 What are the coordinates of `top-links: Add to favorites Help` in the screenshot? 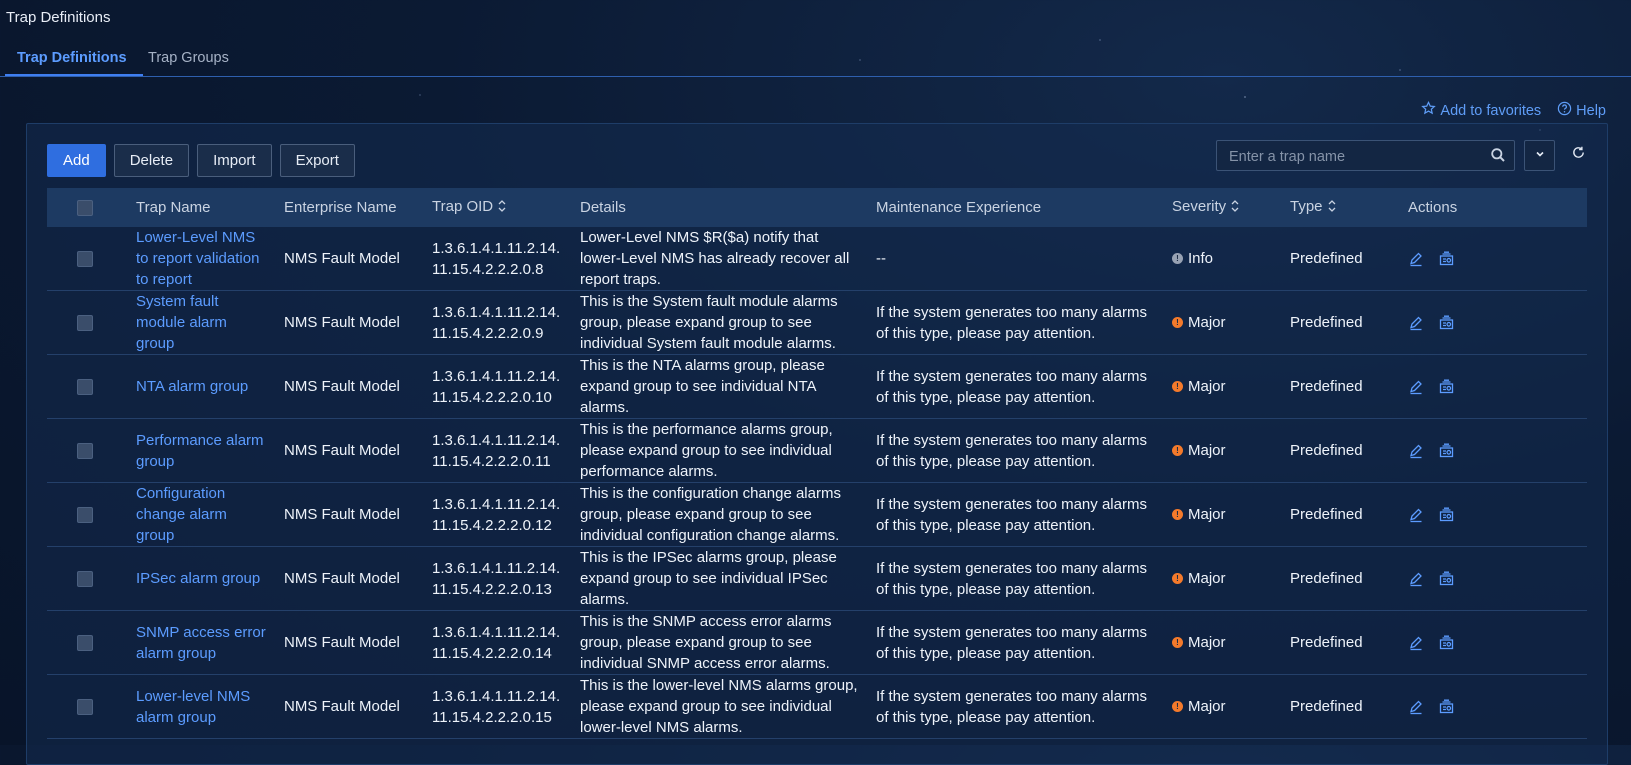 It's located at (1513, 110).